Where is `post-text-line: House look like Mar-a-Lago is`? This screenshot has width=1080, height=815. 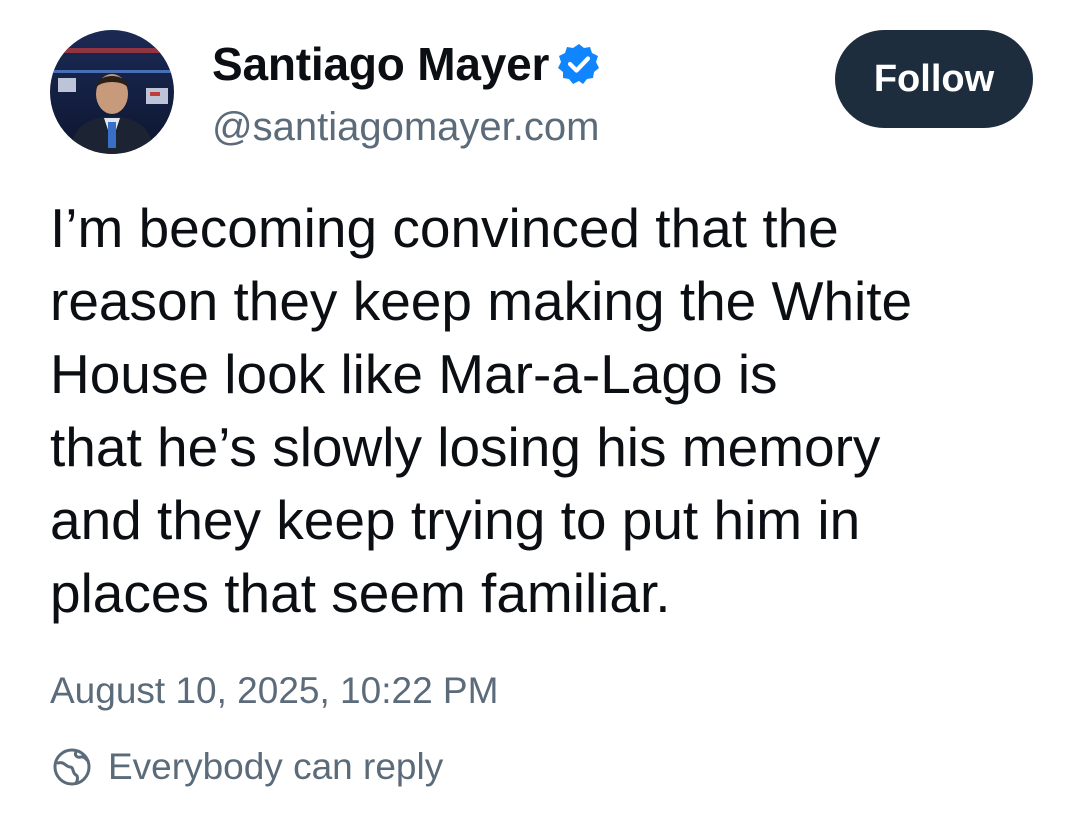
post-text-line: House look like Mar-a-Lago is is located at coordinates (414, 374).